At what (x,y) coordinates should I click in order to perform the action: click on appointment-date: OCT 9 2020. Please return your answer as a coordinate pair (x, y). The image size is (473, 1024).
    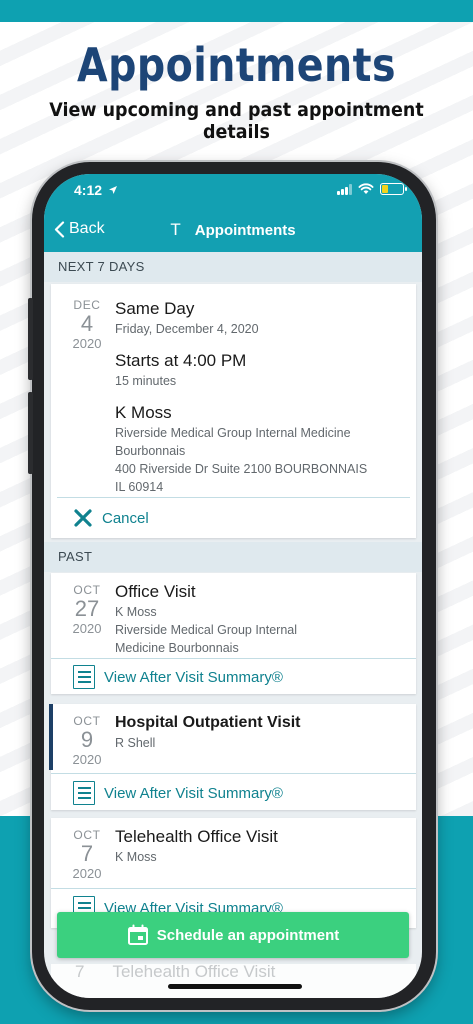
    Looking at the image, I should click on (87, 740).